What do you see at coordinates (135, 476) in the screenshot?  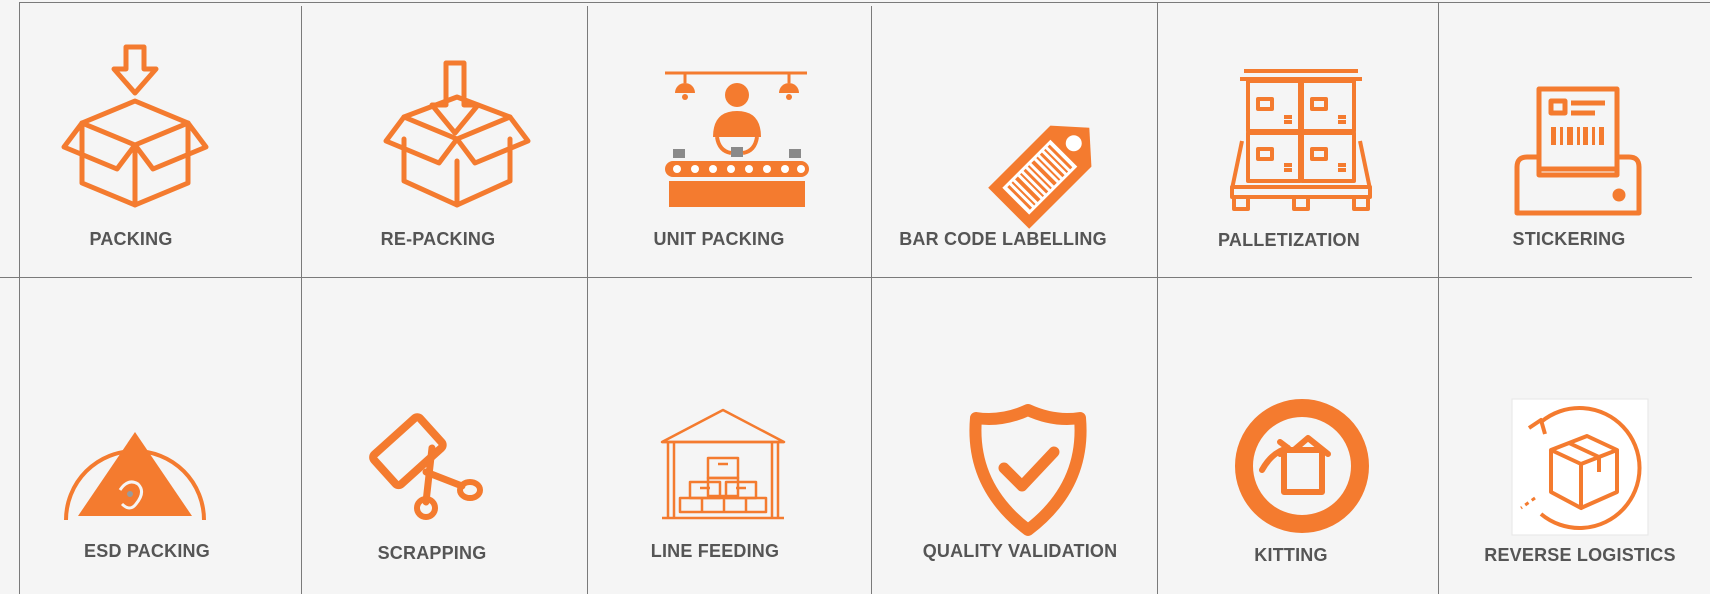 I see `esd-warning-icon` at bounding box center [135, 476].